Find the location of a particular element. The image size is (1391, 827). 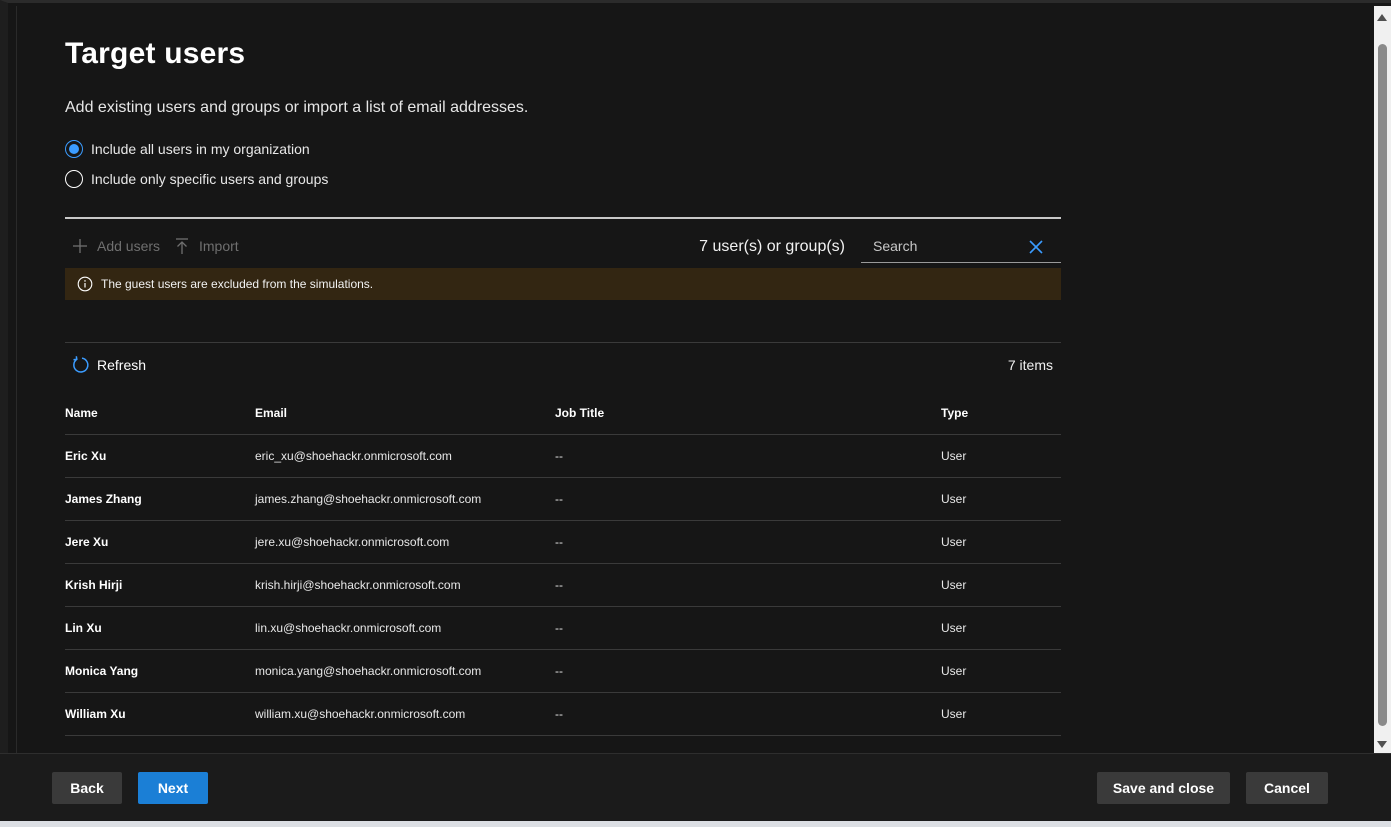

info-icon is located at coordinates (85, 284).